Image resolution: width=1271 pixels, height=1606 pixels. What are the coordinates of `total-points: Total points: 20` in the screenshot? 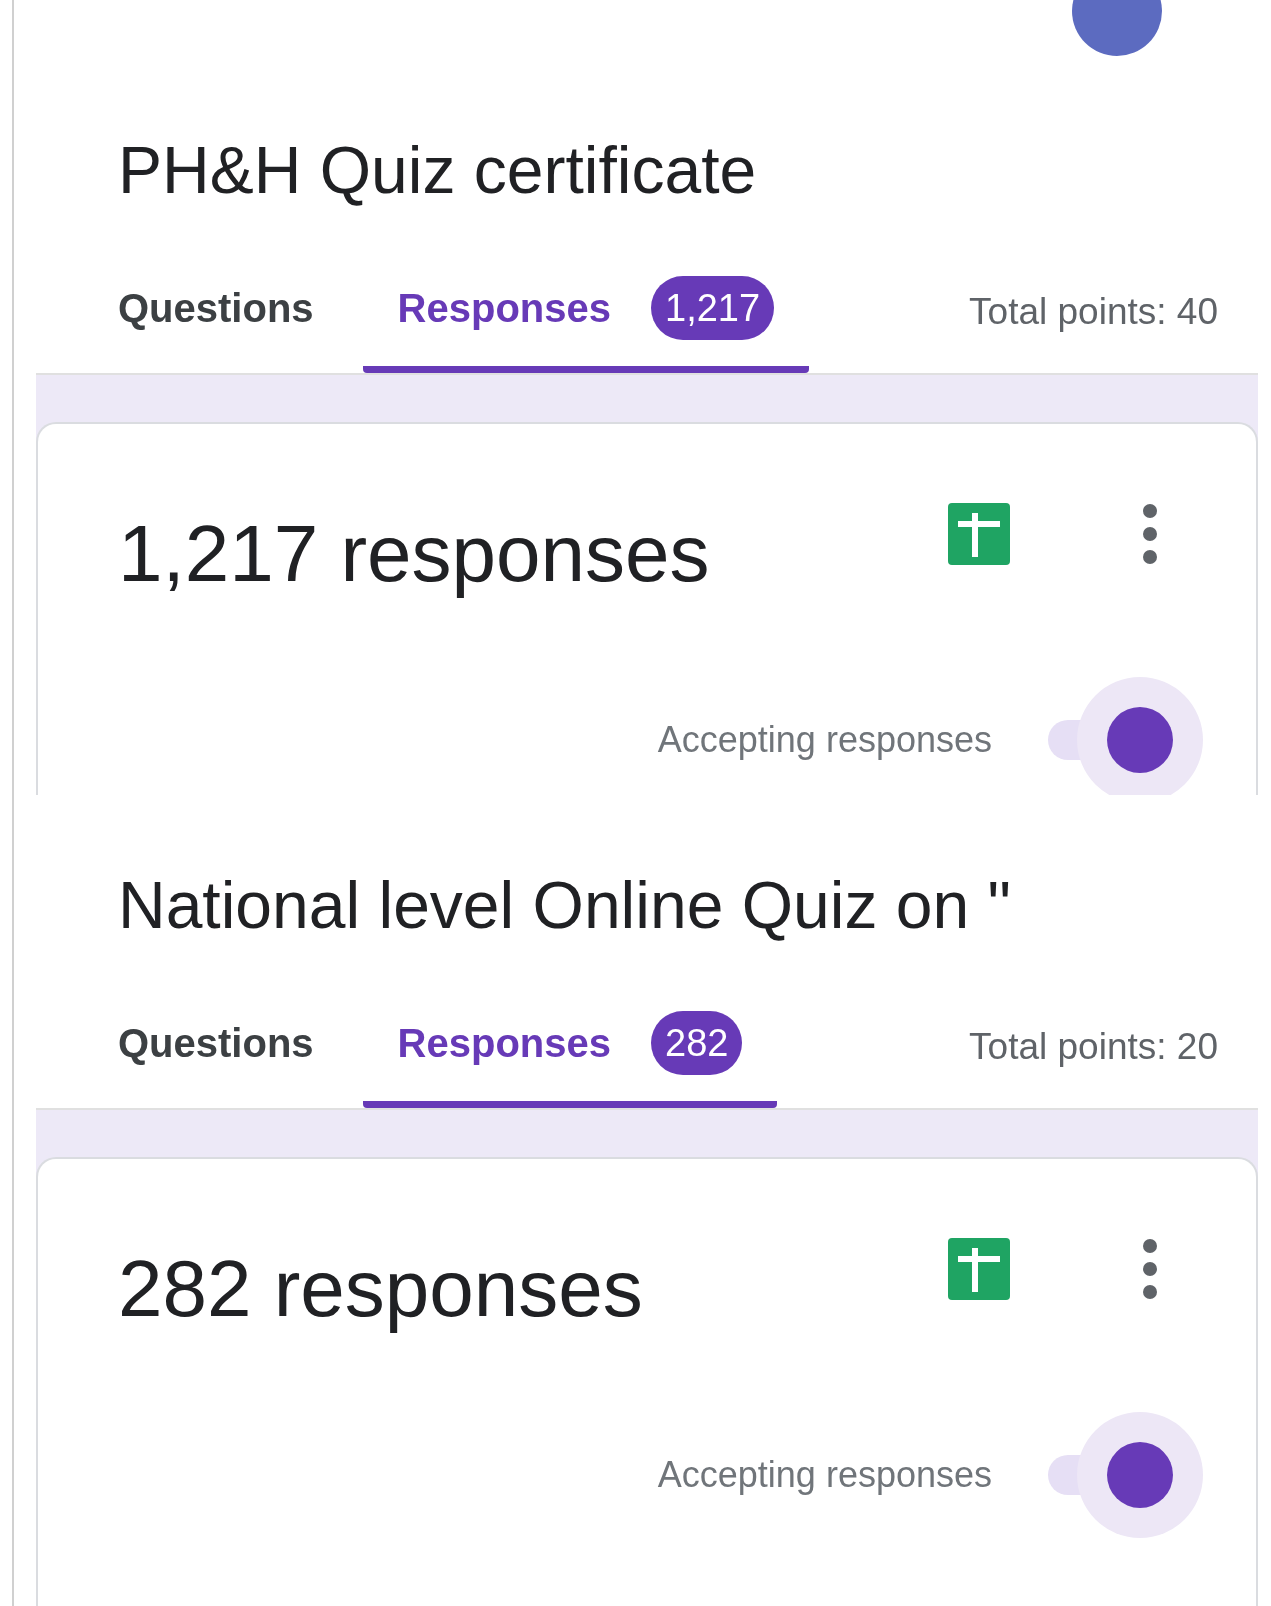 It's located at (1093, 1046).